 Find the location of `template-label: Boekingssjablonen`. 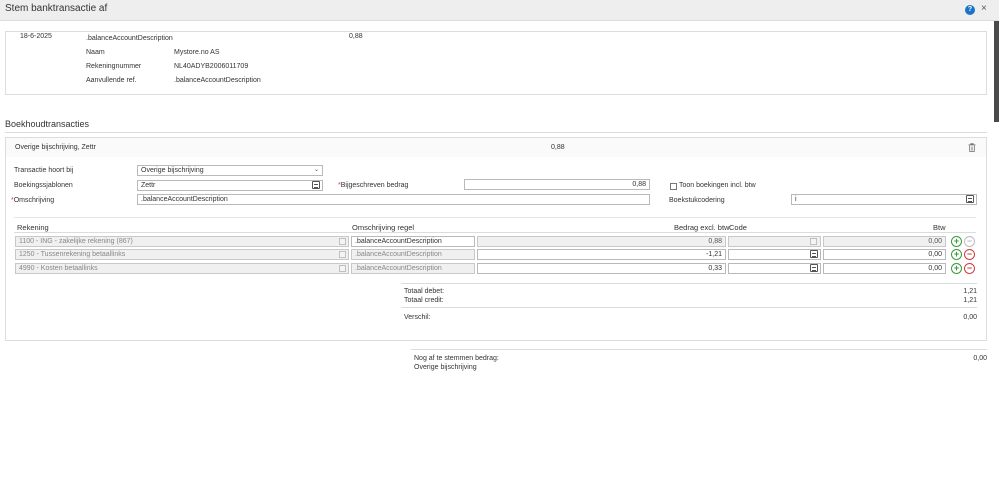

template-label: Boekingssjablonen is located at coordinates (43, 185).